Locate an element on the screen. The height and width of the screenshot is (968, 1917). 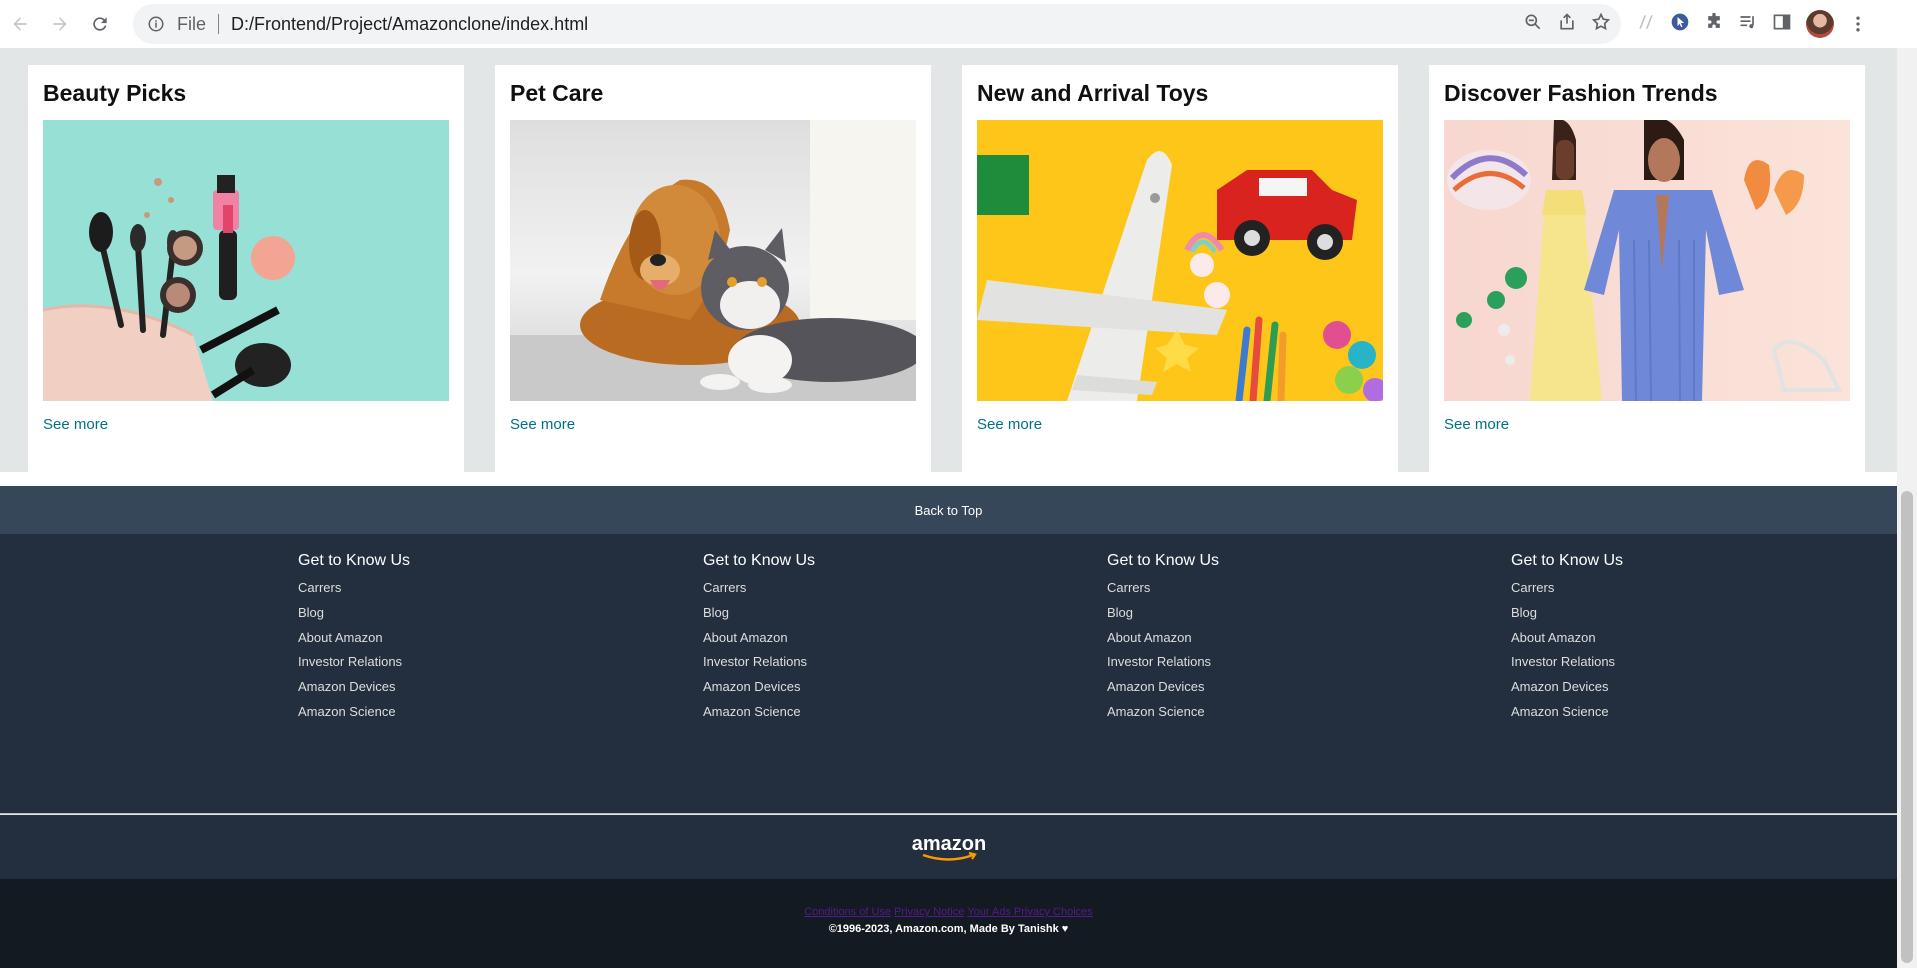
menu-icon is located at coordinates (1858, 24).